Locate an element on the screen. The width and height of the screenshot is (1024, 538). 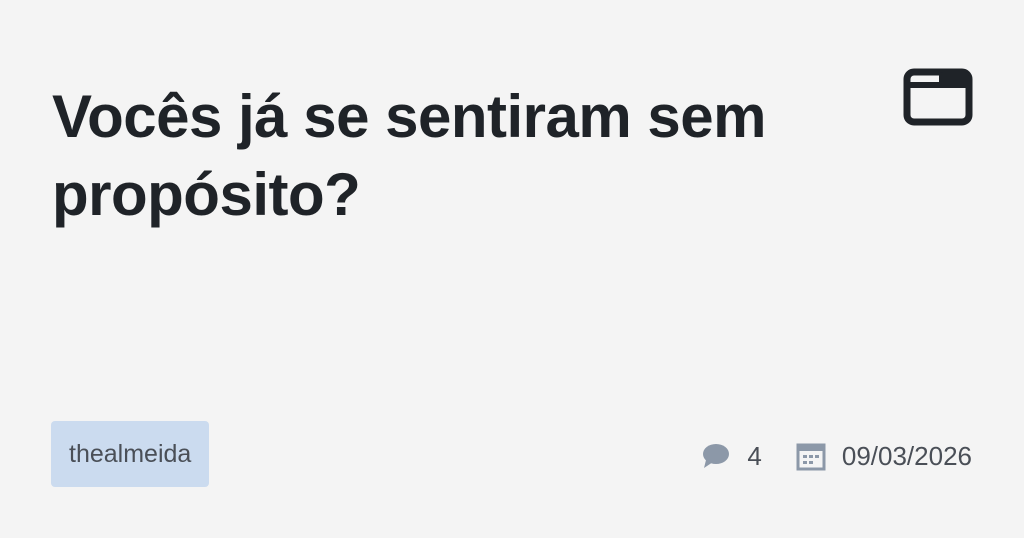
comment-icon is located at coordinates (716, 456).